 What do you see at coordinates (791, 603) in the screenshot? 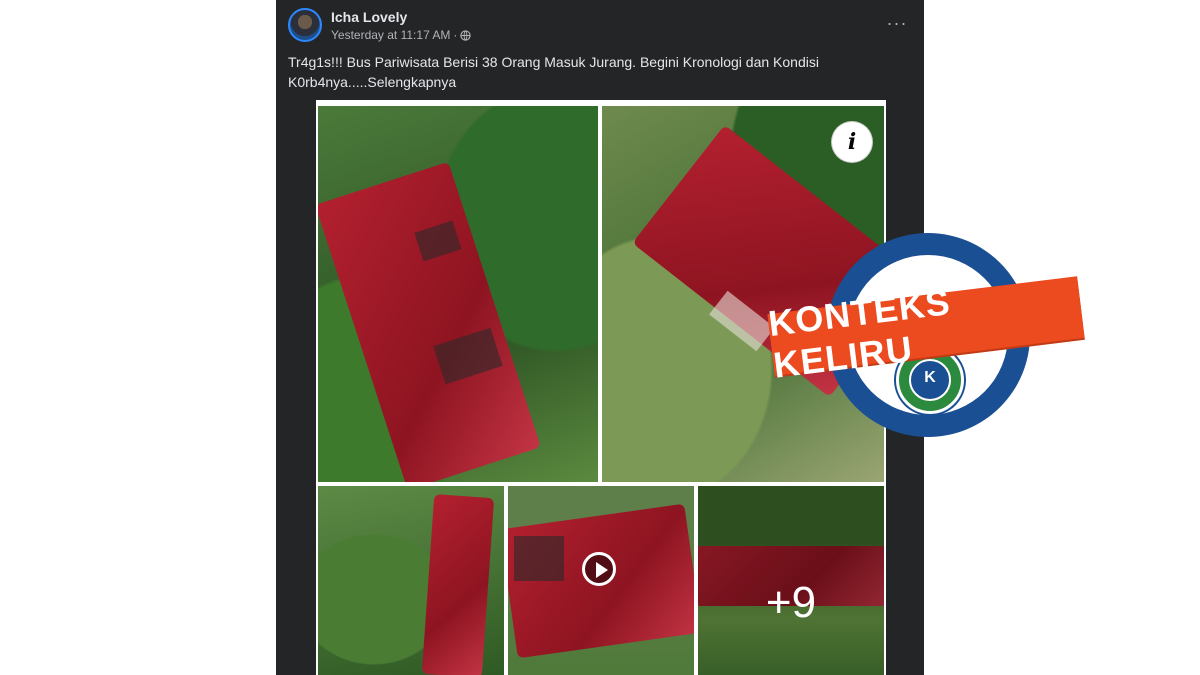
I see `more-photos-count: +9` at bounding box center [791, 603].